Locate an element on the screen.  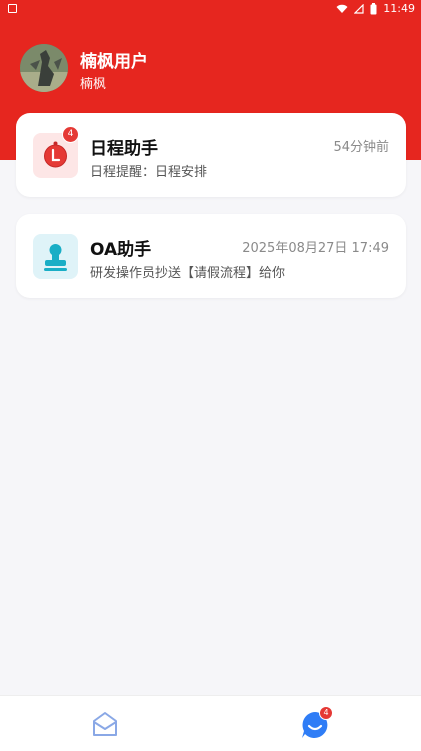
battery-icon is located at coordinates (373, 9).